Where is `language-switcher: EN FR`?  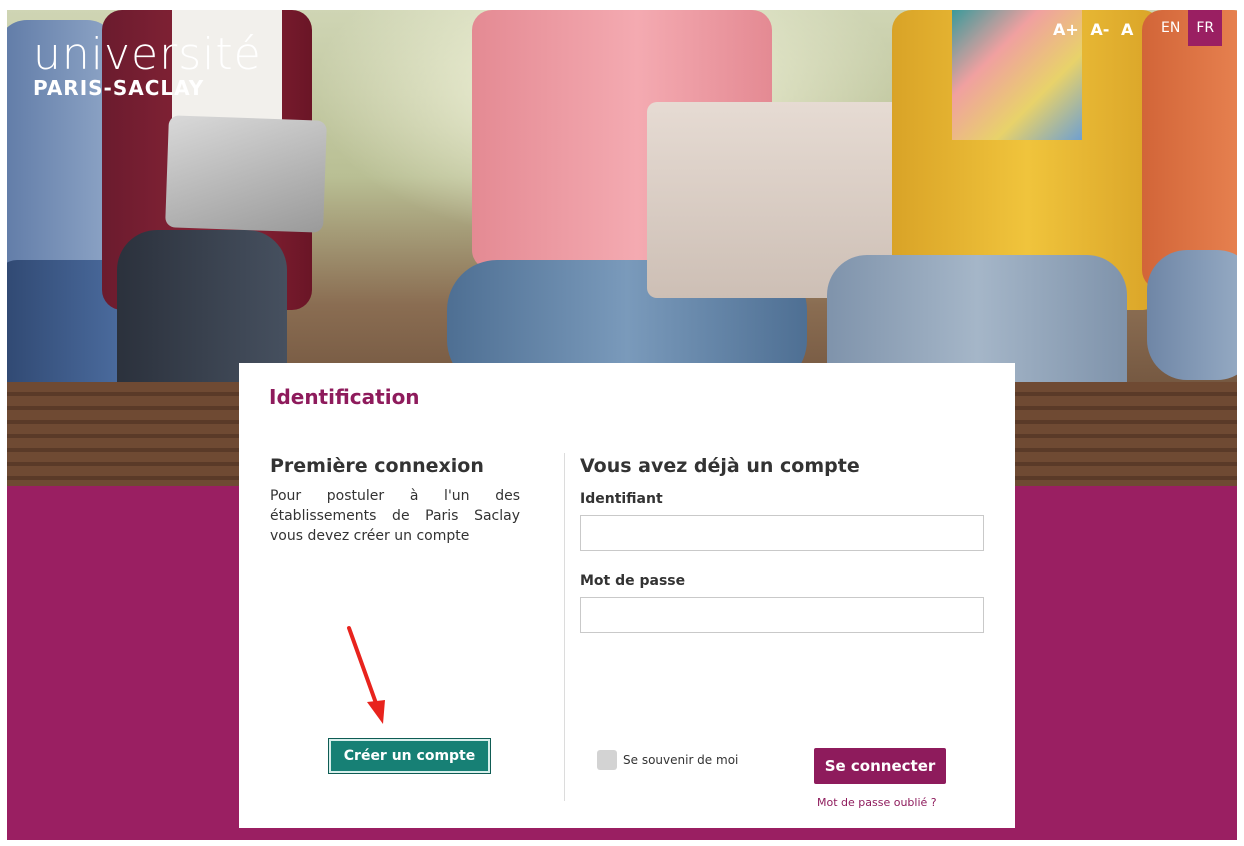
language-switcher: EN FR is located at coordinates (1188, 28).